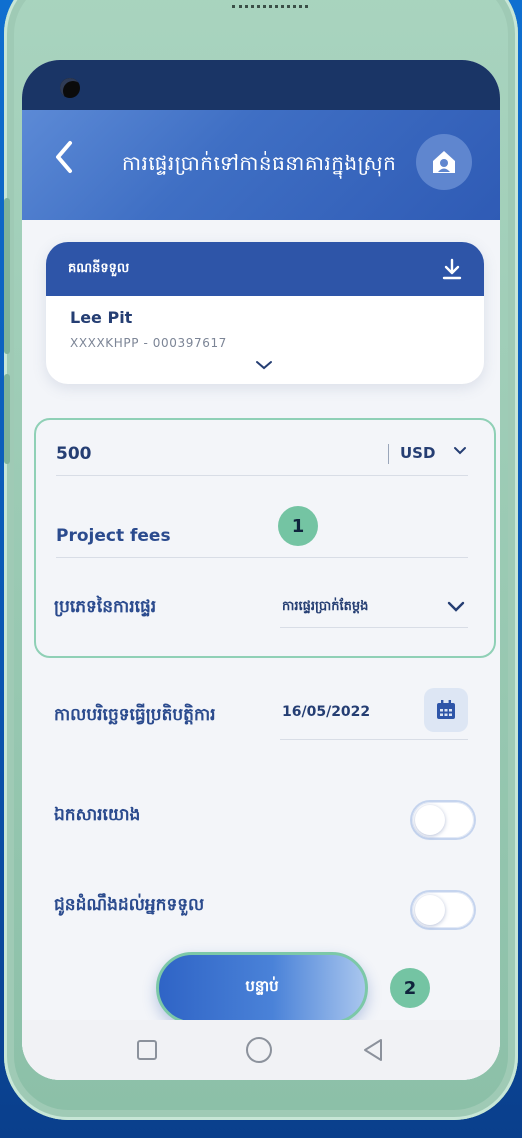  I want to click on recipient-account-card: គណនីទទួល Lee Pit XXXXKHPP - 000397617, so click(265, 313).